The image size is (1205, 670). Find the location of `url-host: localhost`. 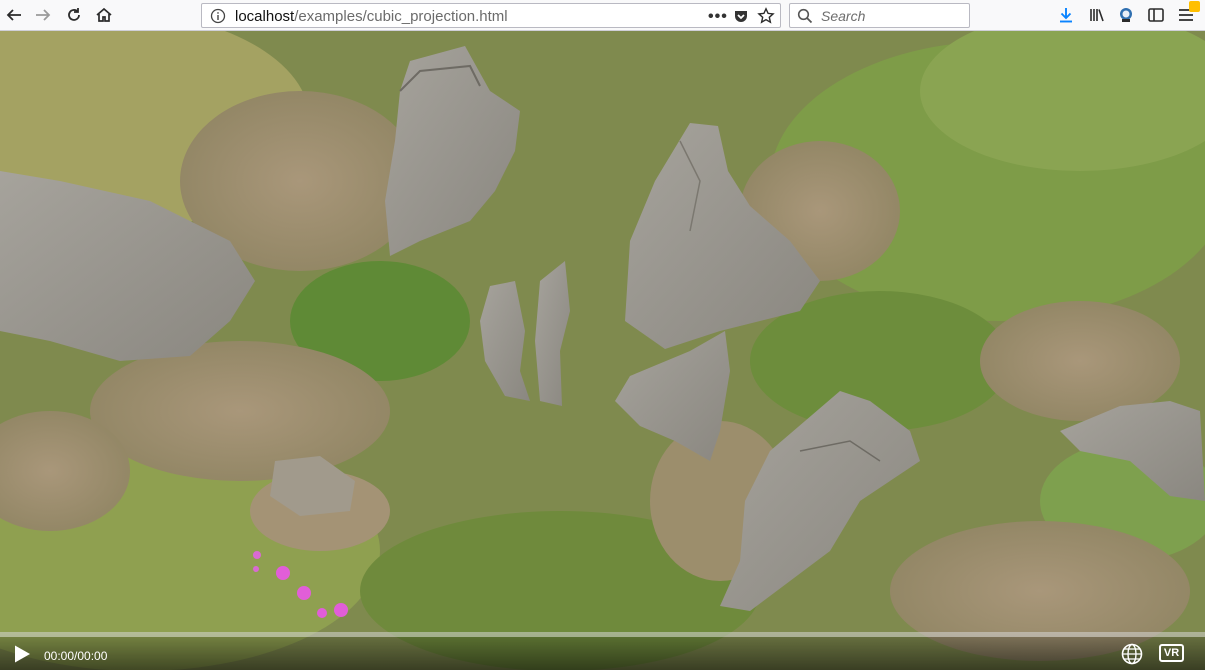

url-host: localhost is located at coordinates (265, 16).